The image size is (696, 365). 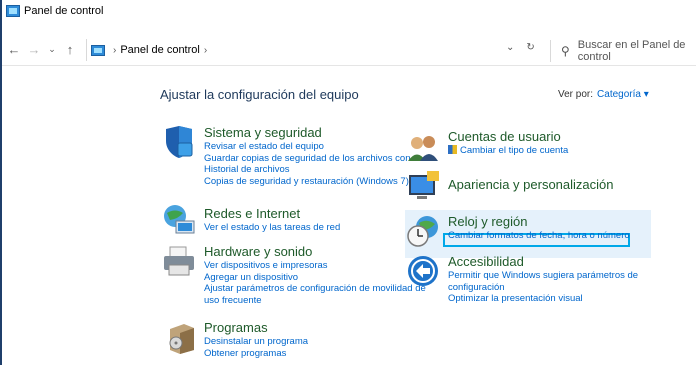 I want to click on control-panel-small-icon, so click(x=98, y=50).